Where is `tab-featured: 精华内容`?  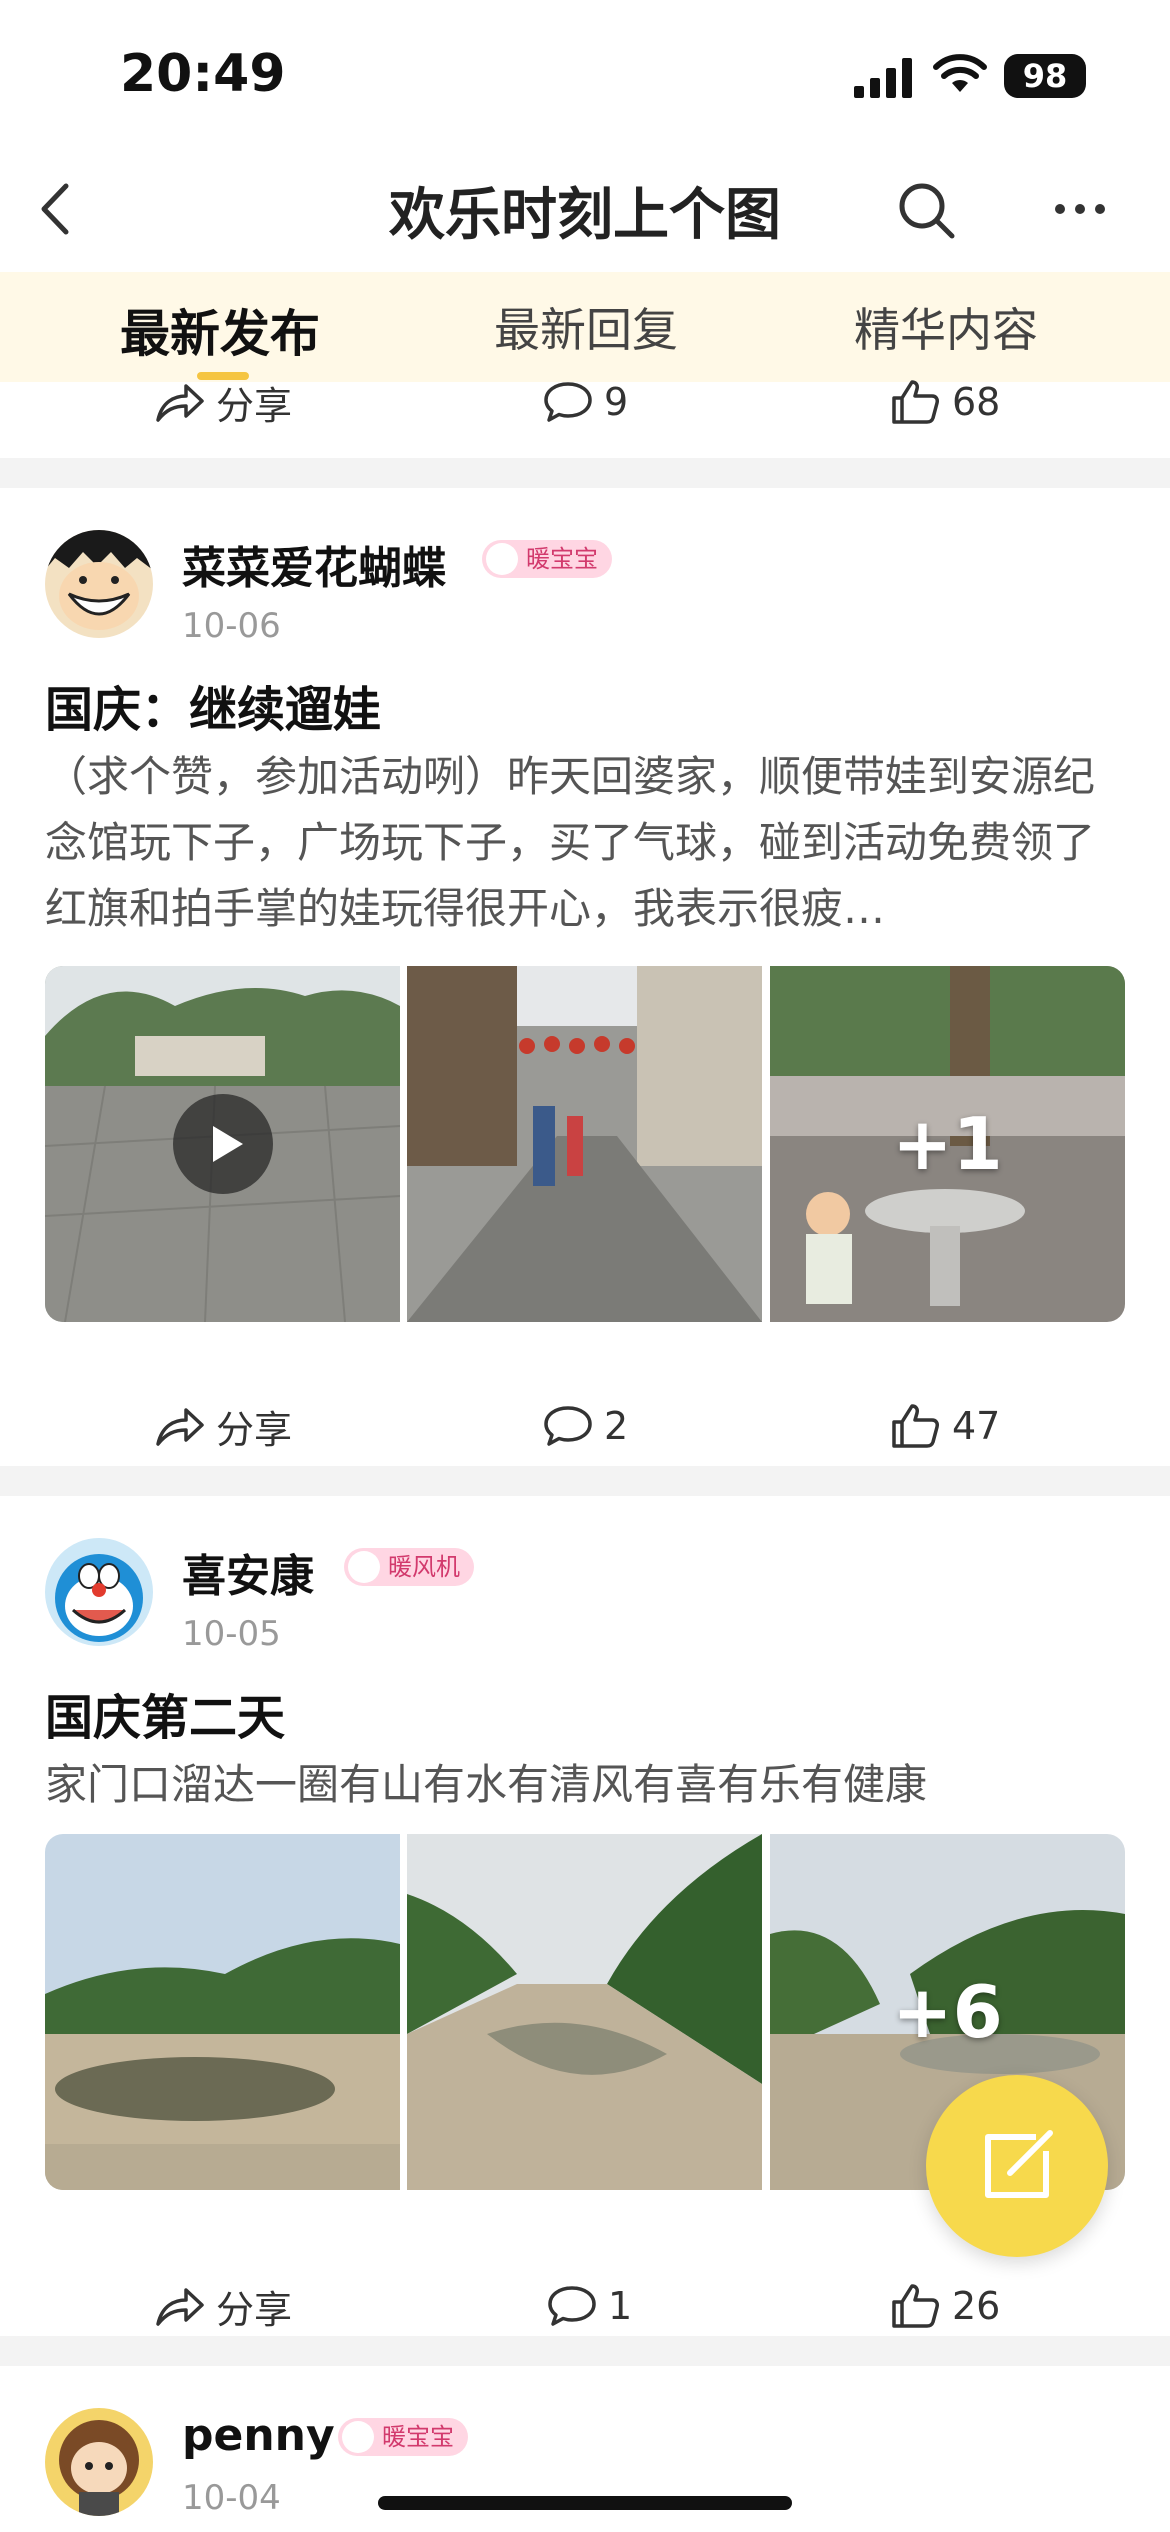 tab-featured: 精华内容 is located at coordinates (946, 327).